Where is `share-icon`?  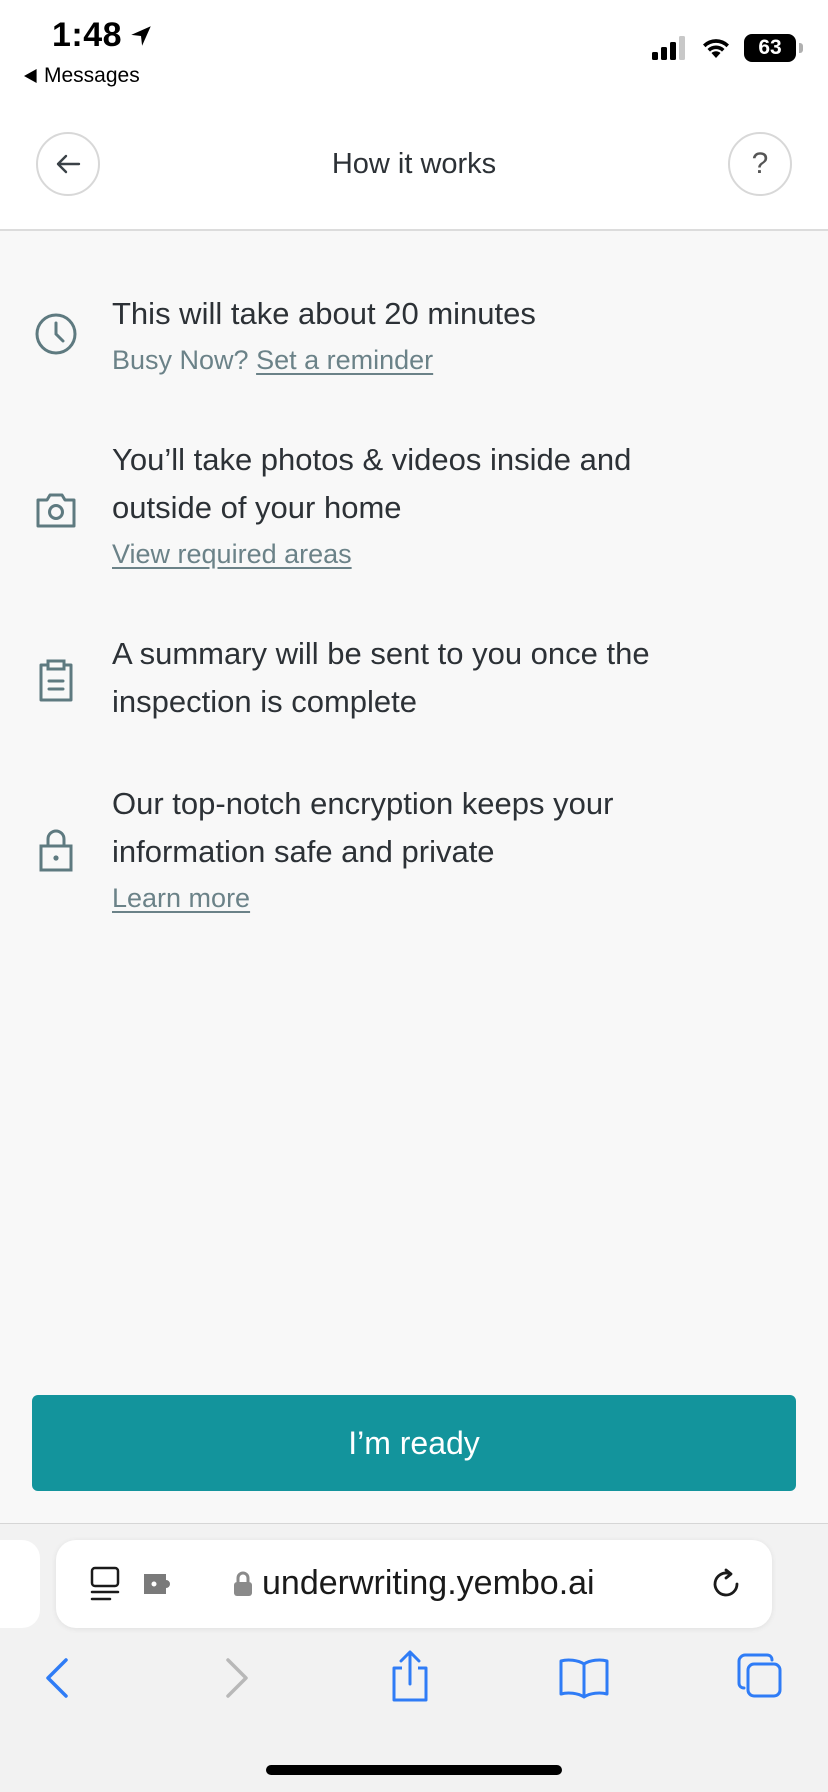
share-icon is located at coordinates (410, 1676).